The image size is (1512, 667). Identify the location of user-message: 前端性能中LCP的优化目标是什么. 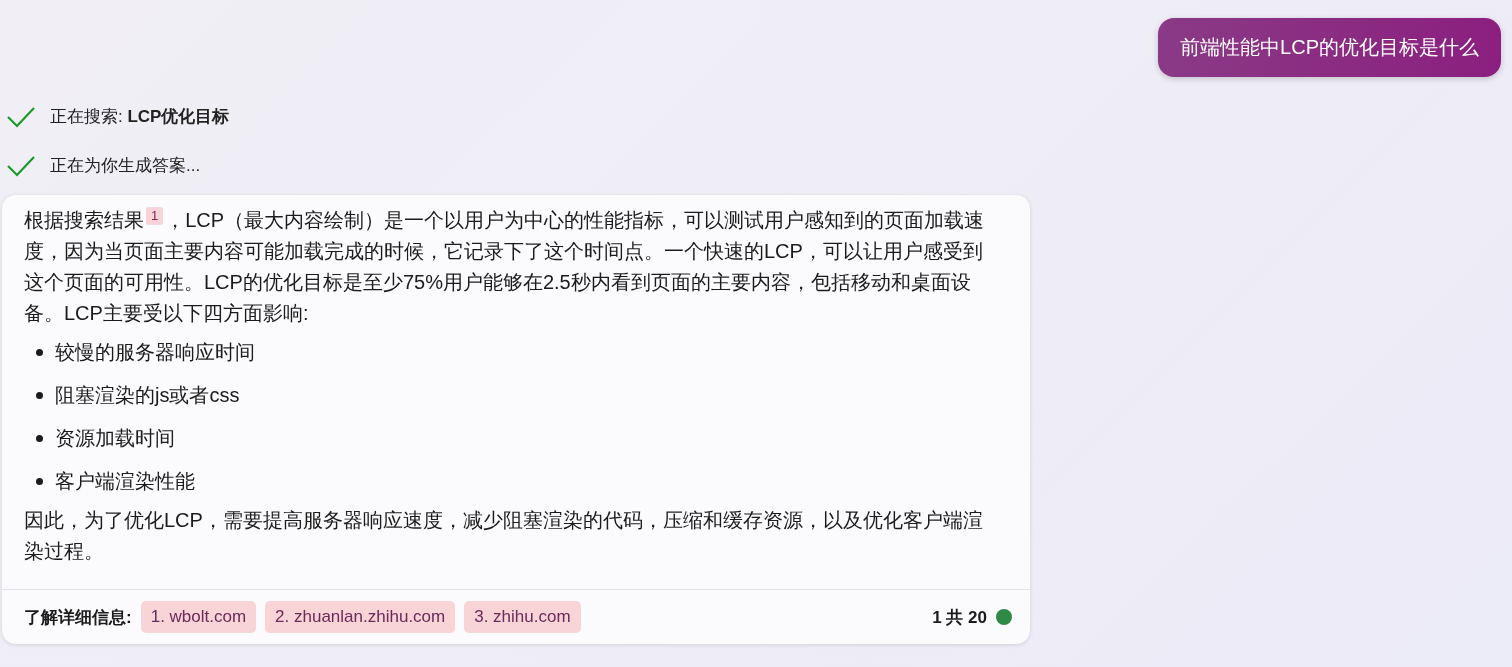
(1329, 47).